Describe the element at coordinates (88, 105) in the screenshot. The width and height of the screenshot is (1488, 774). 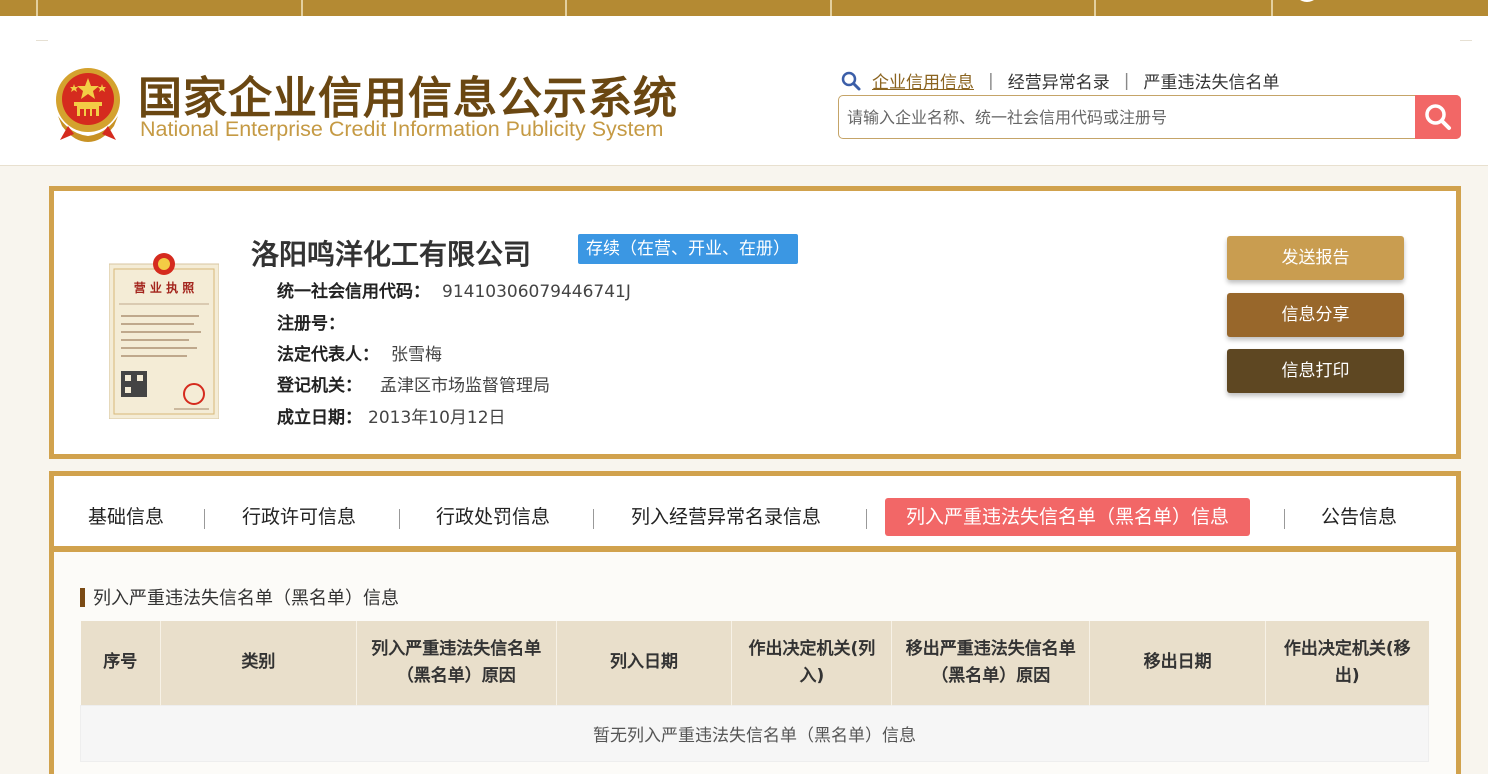
I see `national-emblem` at that location.